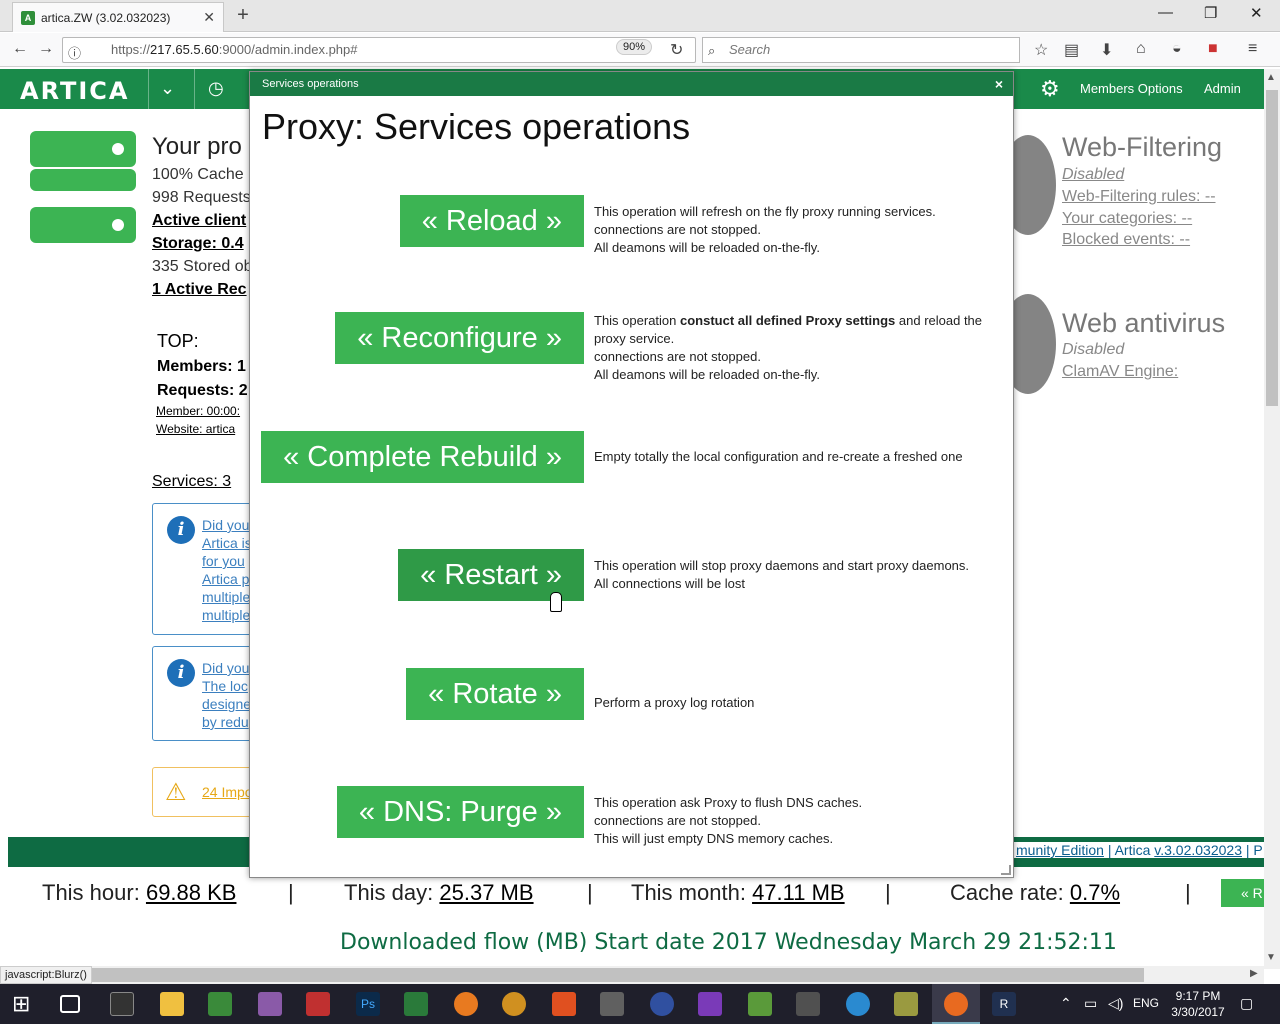  I want to click on menu-icon: ≡, so click(1252, 49).